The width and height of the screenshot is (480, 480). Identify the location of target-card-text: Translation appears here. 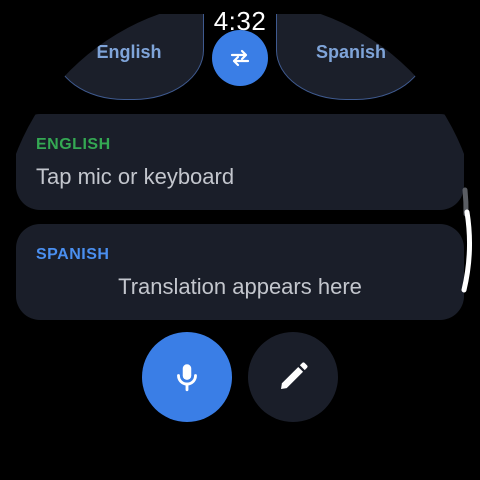
(240, 286).